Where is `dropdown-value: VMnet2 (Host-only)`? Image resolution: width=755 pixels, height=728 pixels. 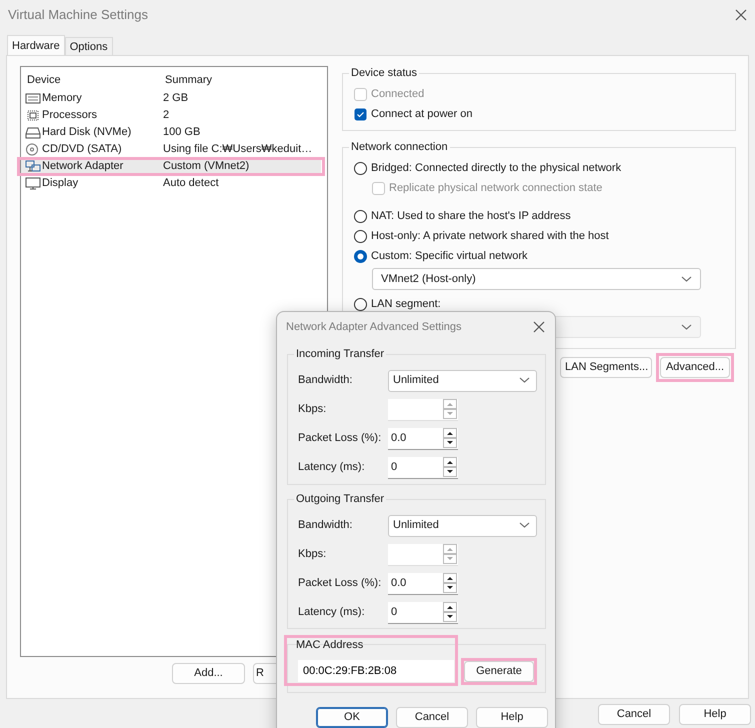 dropdown-value: VMnet2 (Host-only) is located at coordinates (428, 279).